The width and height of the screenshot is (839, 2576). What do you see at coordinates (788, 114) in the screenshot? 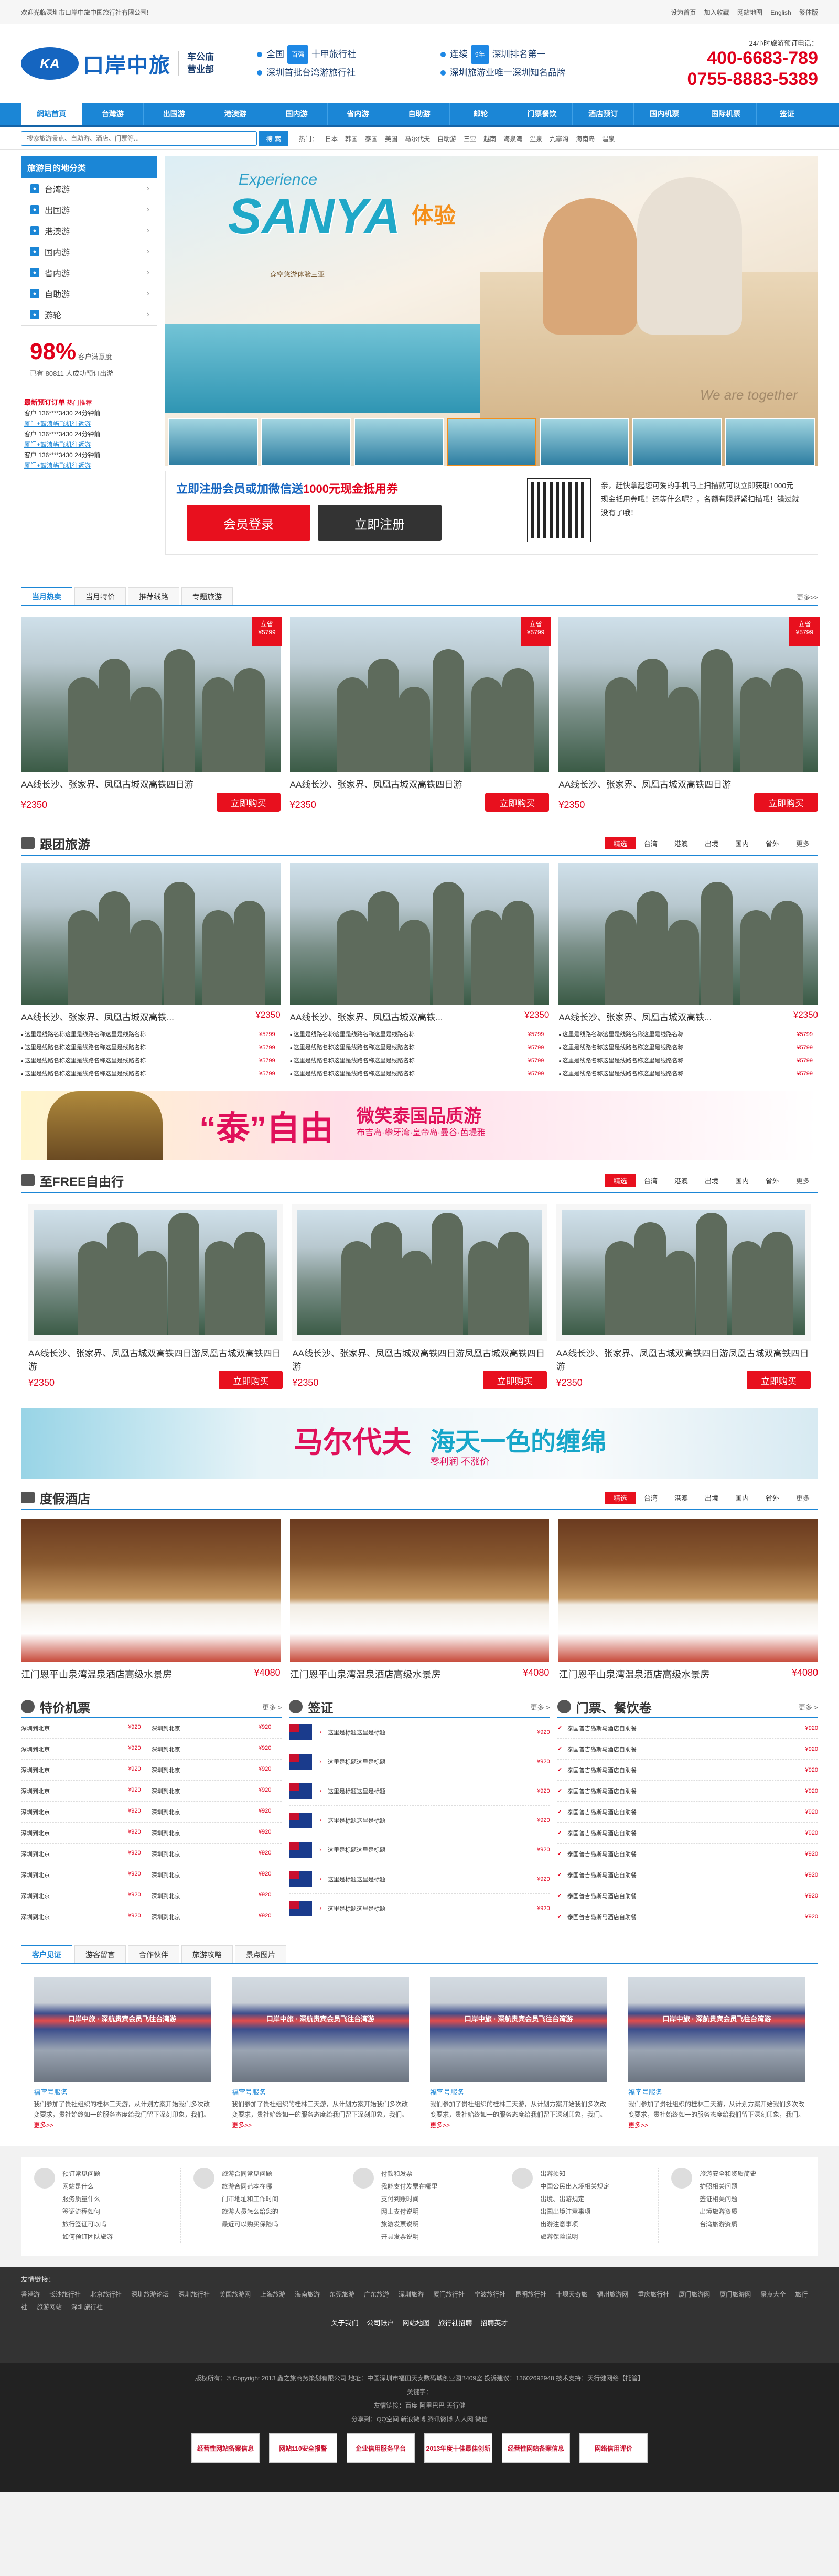
I see `nav-item: 签证` at bounding box center [788, 114].